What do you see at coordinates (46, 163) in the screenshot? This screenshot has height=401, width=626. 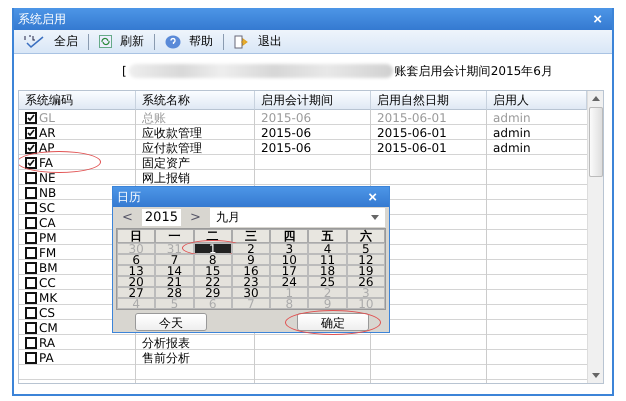 I see `system-code: FA` at bounding box center [46, 163].